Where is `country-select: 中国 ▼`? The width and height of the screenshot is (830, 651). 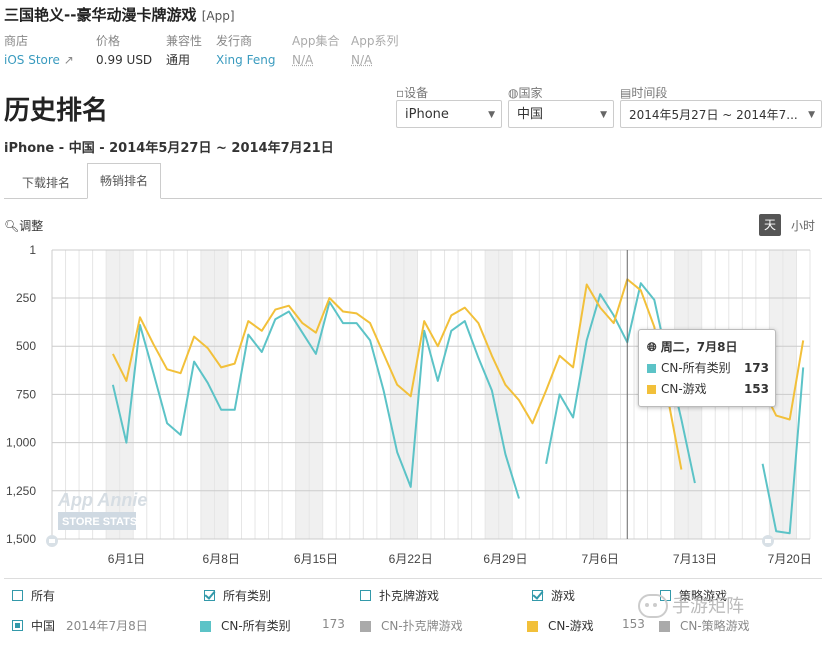 country-select: 中国 ▼ is located at coordinates (561, 114).